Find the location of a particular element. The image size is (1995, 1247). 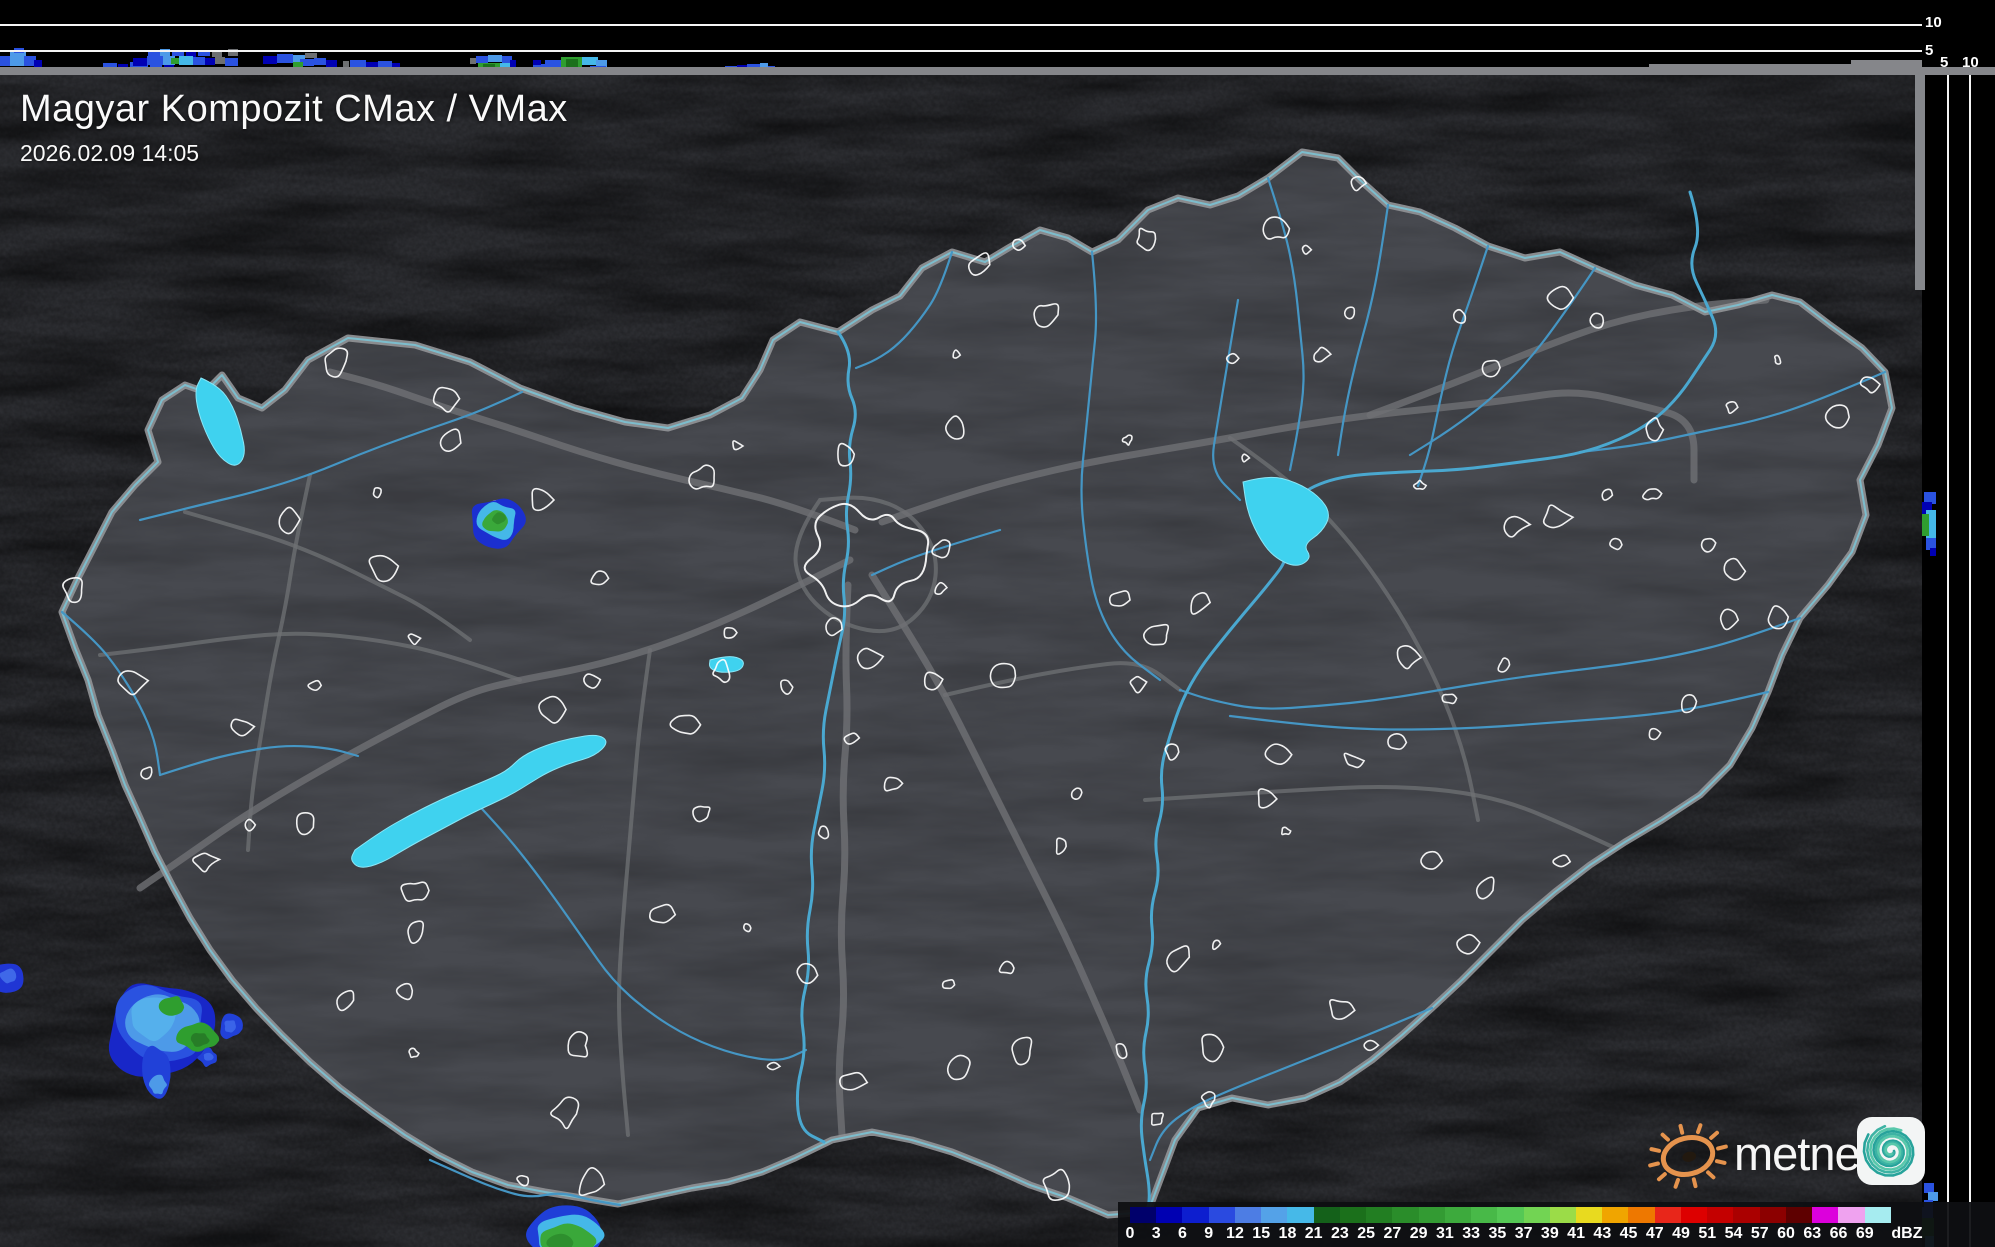

spiral-app-icon is located at coordinates (1891, 1151).